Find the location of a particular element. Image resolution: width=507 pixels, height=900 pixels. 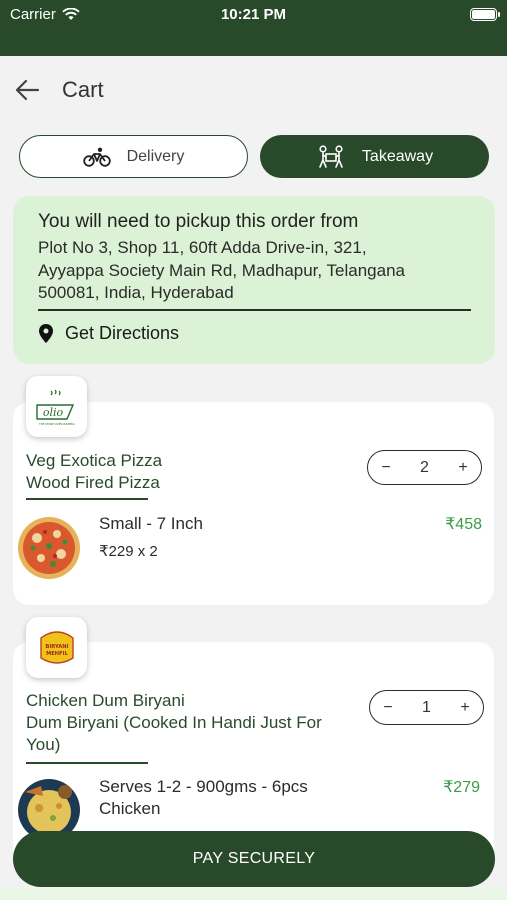

arrow-left-icon is located at coordinates (27, 90).